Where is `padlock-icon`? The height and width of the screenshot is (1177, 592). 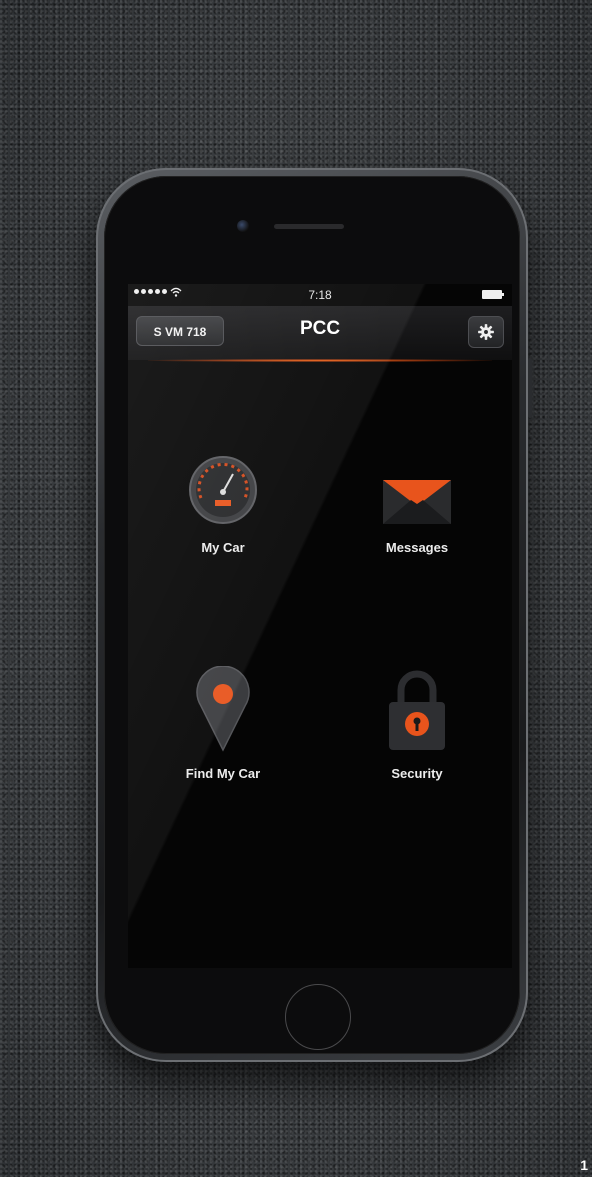 padlock-icon is located at coordinates (417, 710).